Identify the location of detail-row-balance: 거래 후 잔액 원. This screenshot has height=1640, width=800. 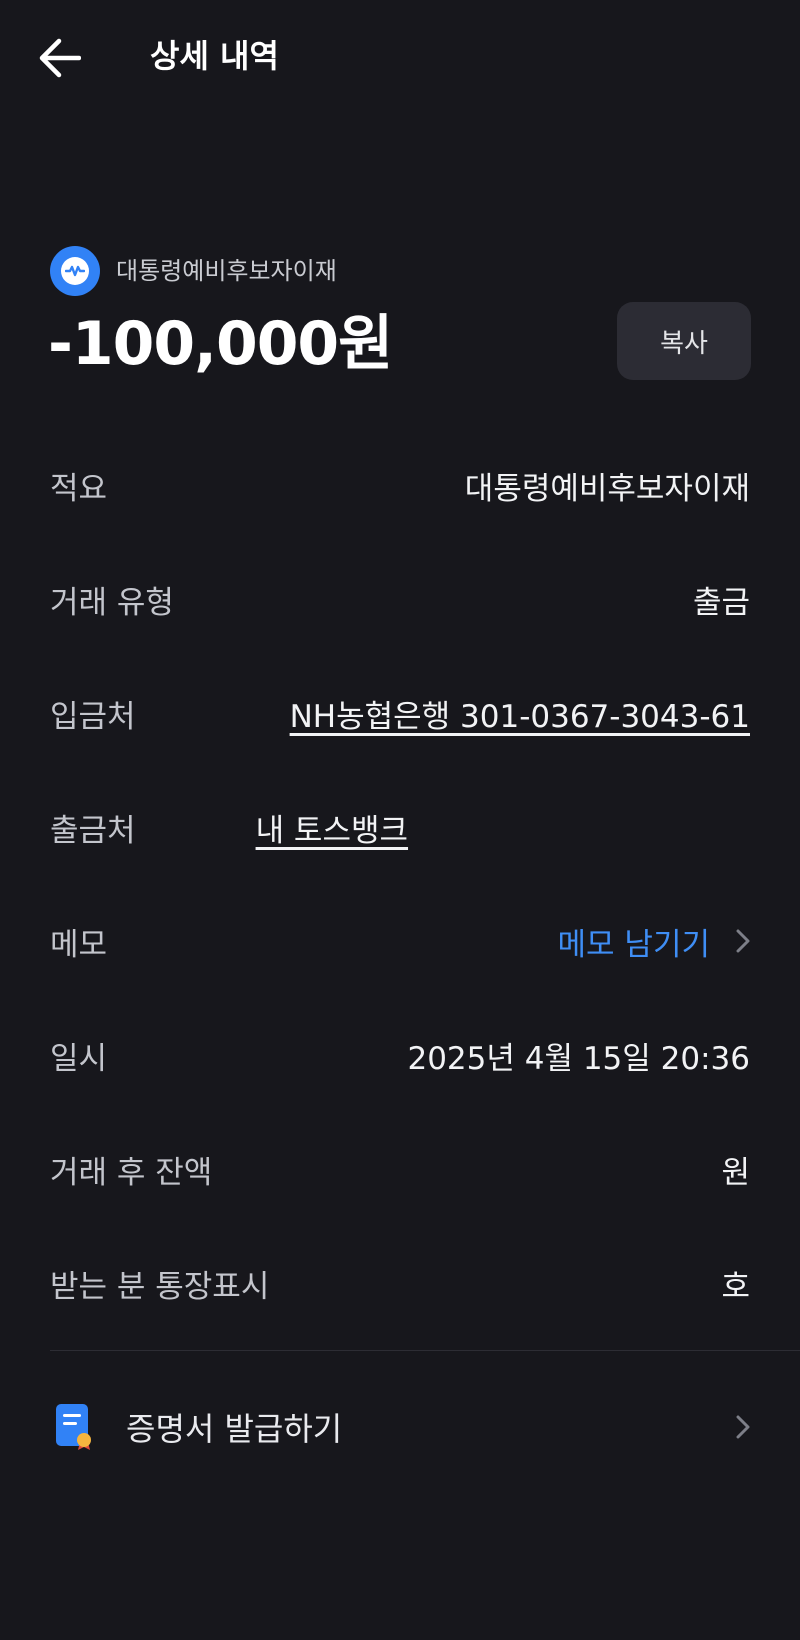
(400, 1169).